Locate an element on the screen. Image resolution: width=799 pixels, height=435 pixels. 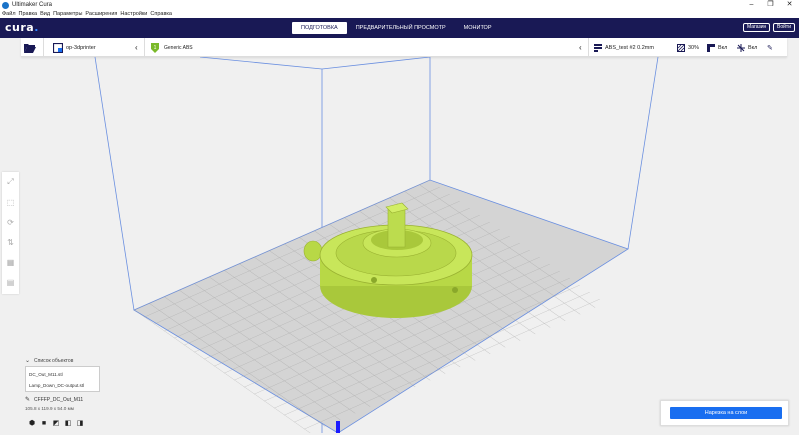
print-settings-panel: ABS_test #2 0.2mm is located at coordinates (624, 47).